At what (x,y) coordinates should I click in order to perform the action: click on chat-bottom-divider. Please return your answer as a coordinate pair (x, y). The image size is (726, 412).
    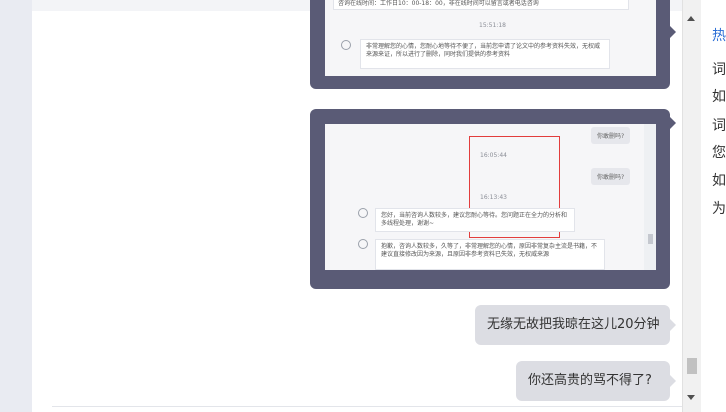
    Looking at the image, I should click on (367, 406).